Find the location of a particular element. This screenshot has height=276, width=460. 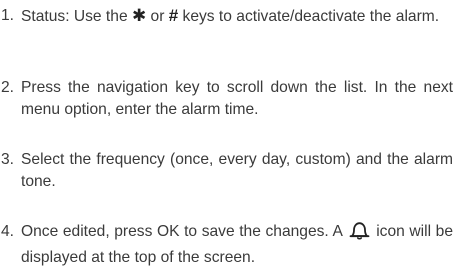

step-text-part: Status: Use the is located at coordinates (76, 16).